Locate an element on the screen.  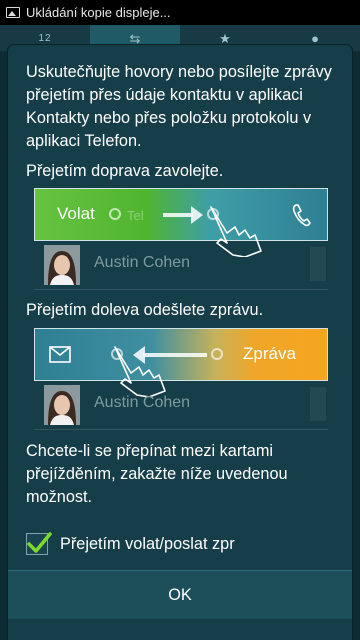
person-icon: ● is located at coordinates (315, 38).